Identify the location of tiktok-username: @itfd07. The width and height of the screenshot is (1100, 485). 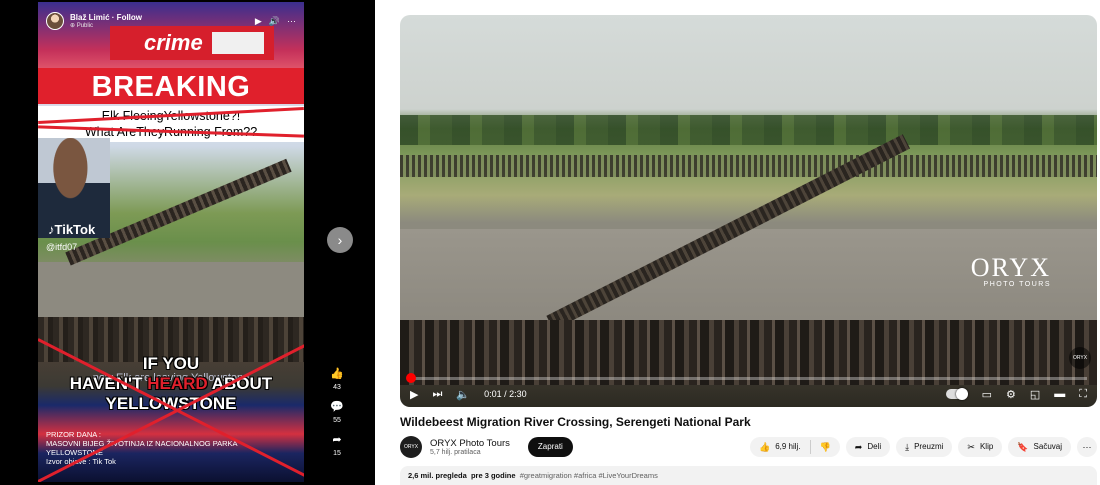
(62, 247).